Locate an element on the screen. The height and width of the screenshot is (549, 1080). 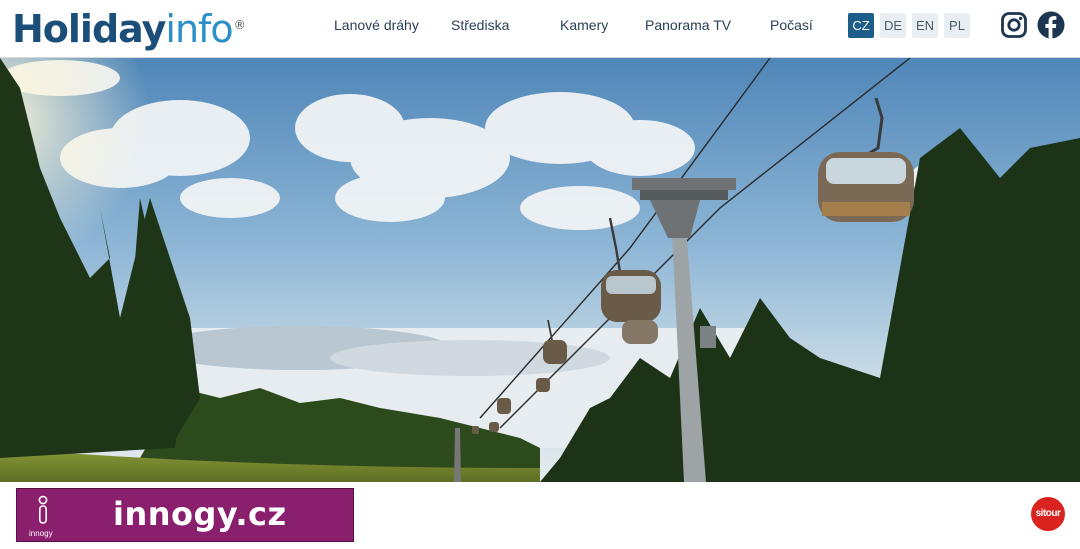
footer-banner-area: innogy innogy.cz sitour is located at coordinates (540, 515).